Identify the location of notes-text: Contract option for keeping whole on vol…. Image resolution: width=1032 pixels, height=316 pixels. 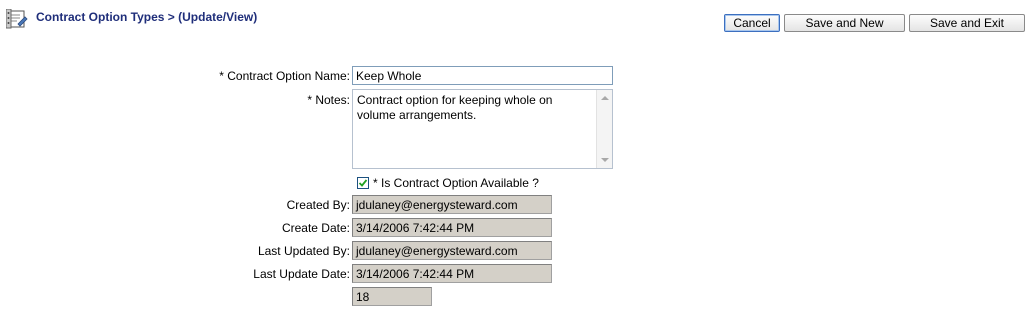
(455, 107).